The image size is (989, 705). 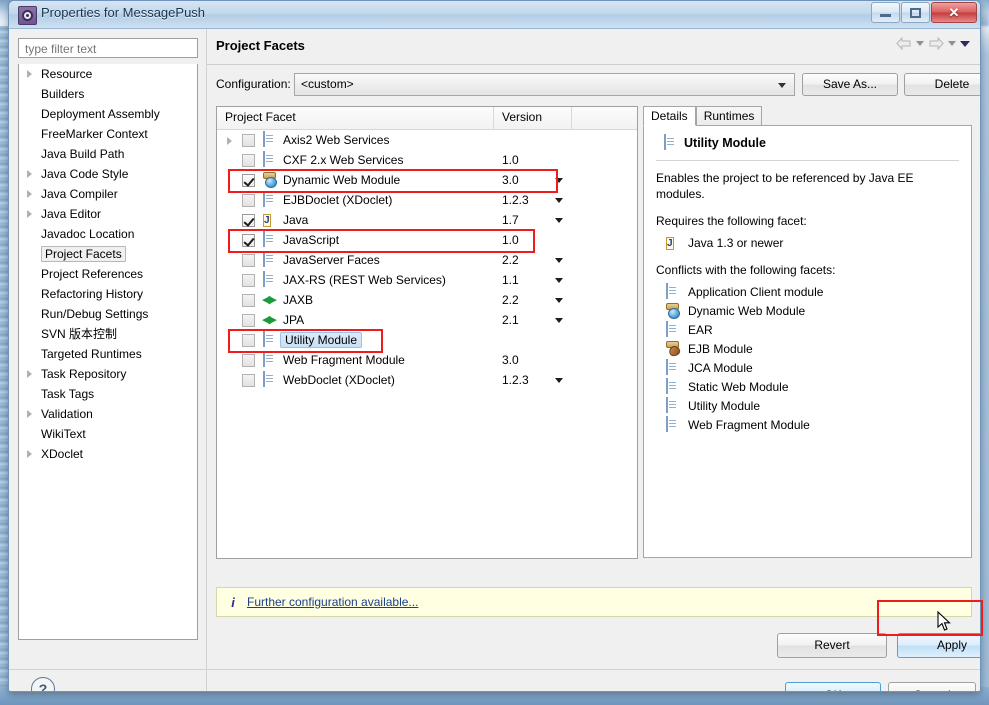 What do you see at coordinates (515, 380) in the screenshot?
I see `facet-version: 1.2.3` at bounding box center [515, 380].